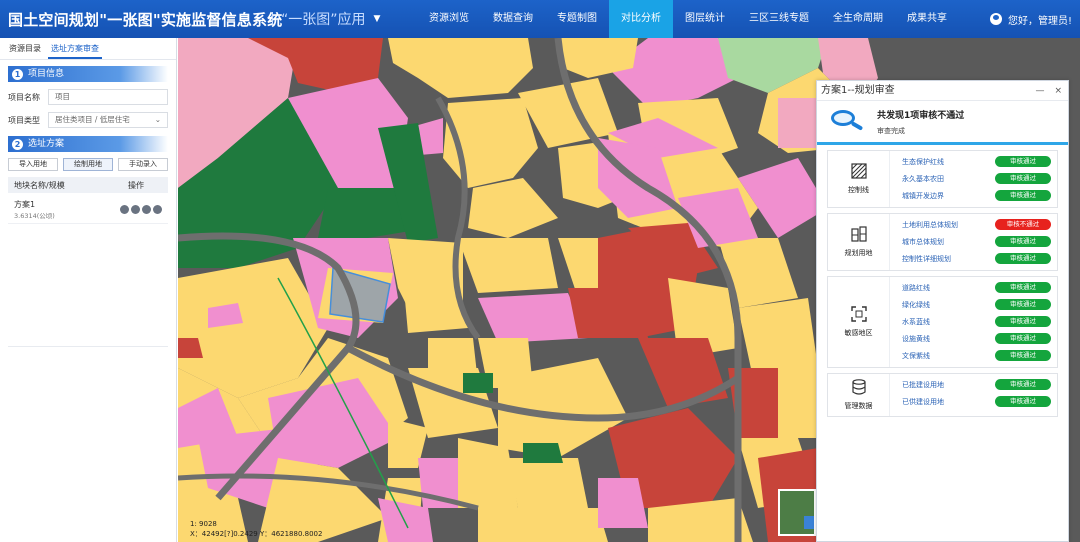  What do you see at coordinates (143, 164) in the screenshot?
I see `manual-entry-button: 手动录入` at bounding box center [143, 164].